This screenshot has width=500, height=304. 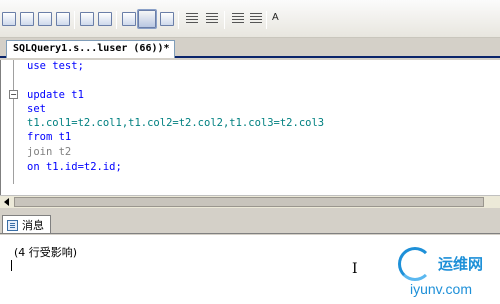 I want to click on scroll-left-arrow-icon, so click(x=6, y=202).